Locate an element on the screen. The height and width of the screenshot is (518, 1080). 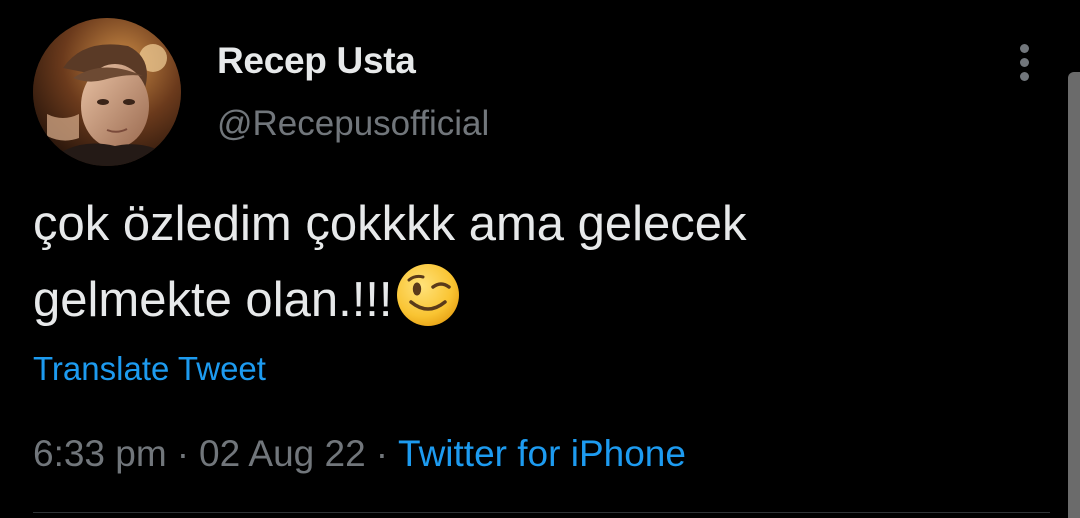
tweet-text-line: gelmekte olan.!!! is located at coordinates (213, 300).